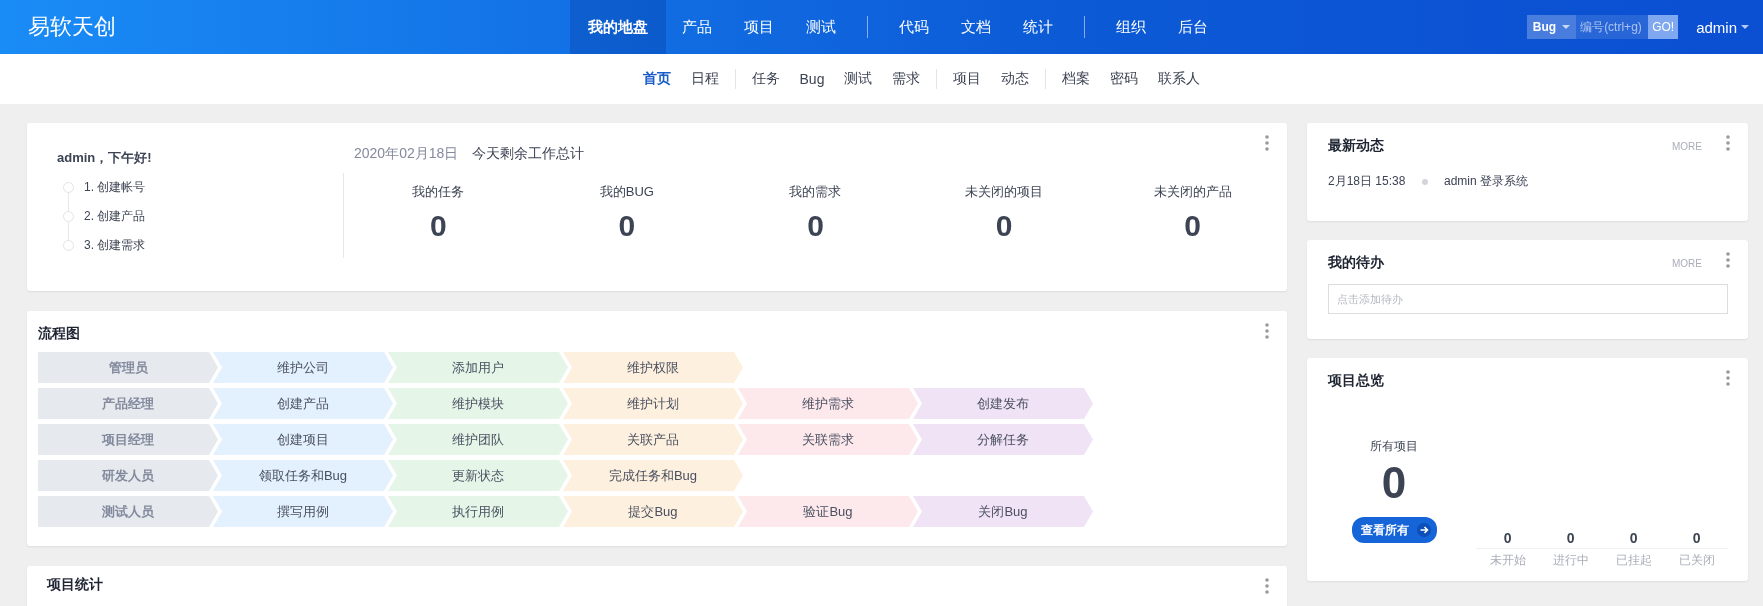  I want to click on flow-step: 维护计划, so click(653, 403).